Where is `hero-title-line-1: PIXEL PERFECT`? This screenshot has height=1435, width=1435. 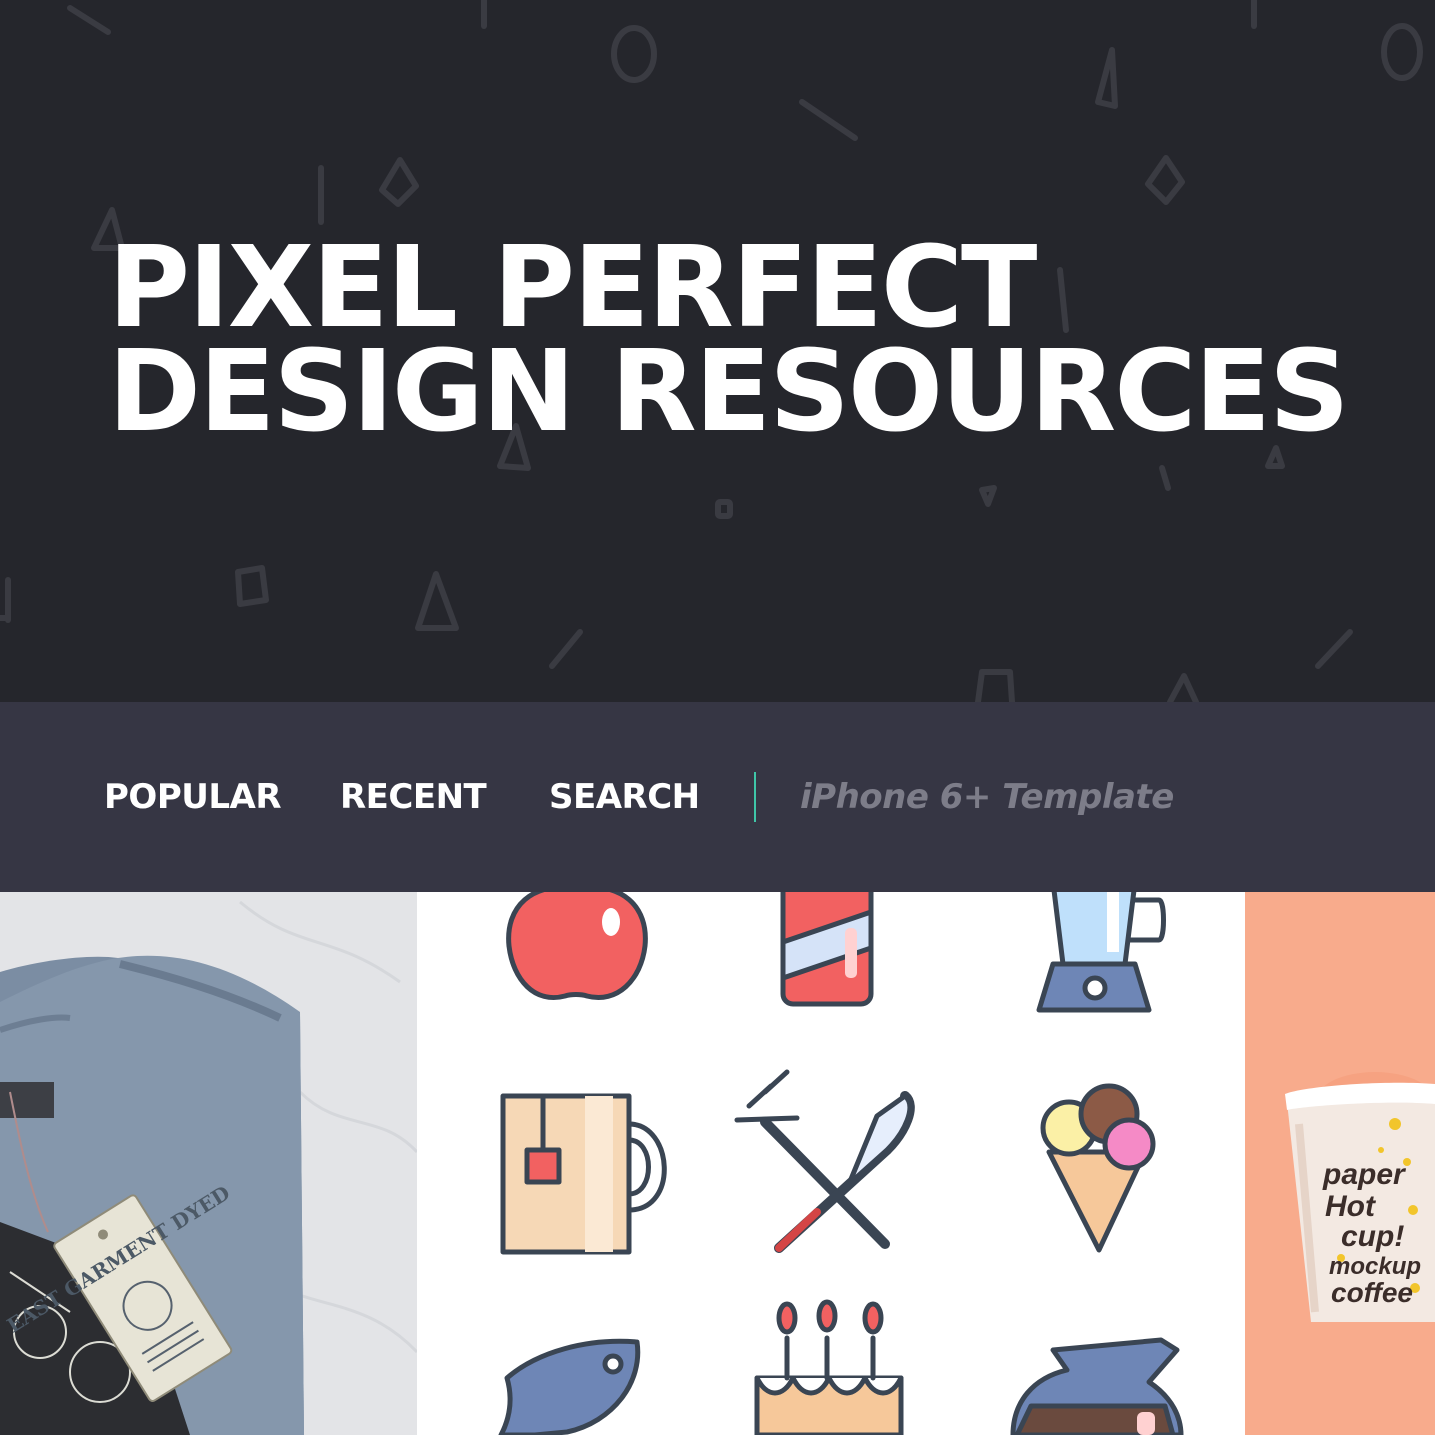
hero-title-line-1: PIXEL PERFECT is located at coordinates (572, 288).